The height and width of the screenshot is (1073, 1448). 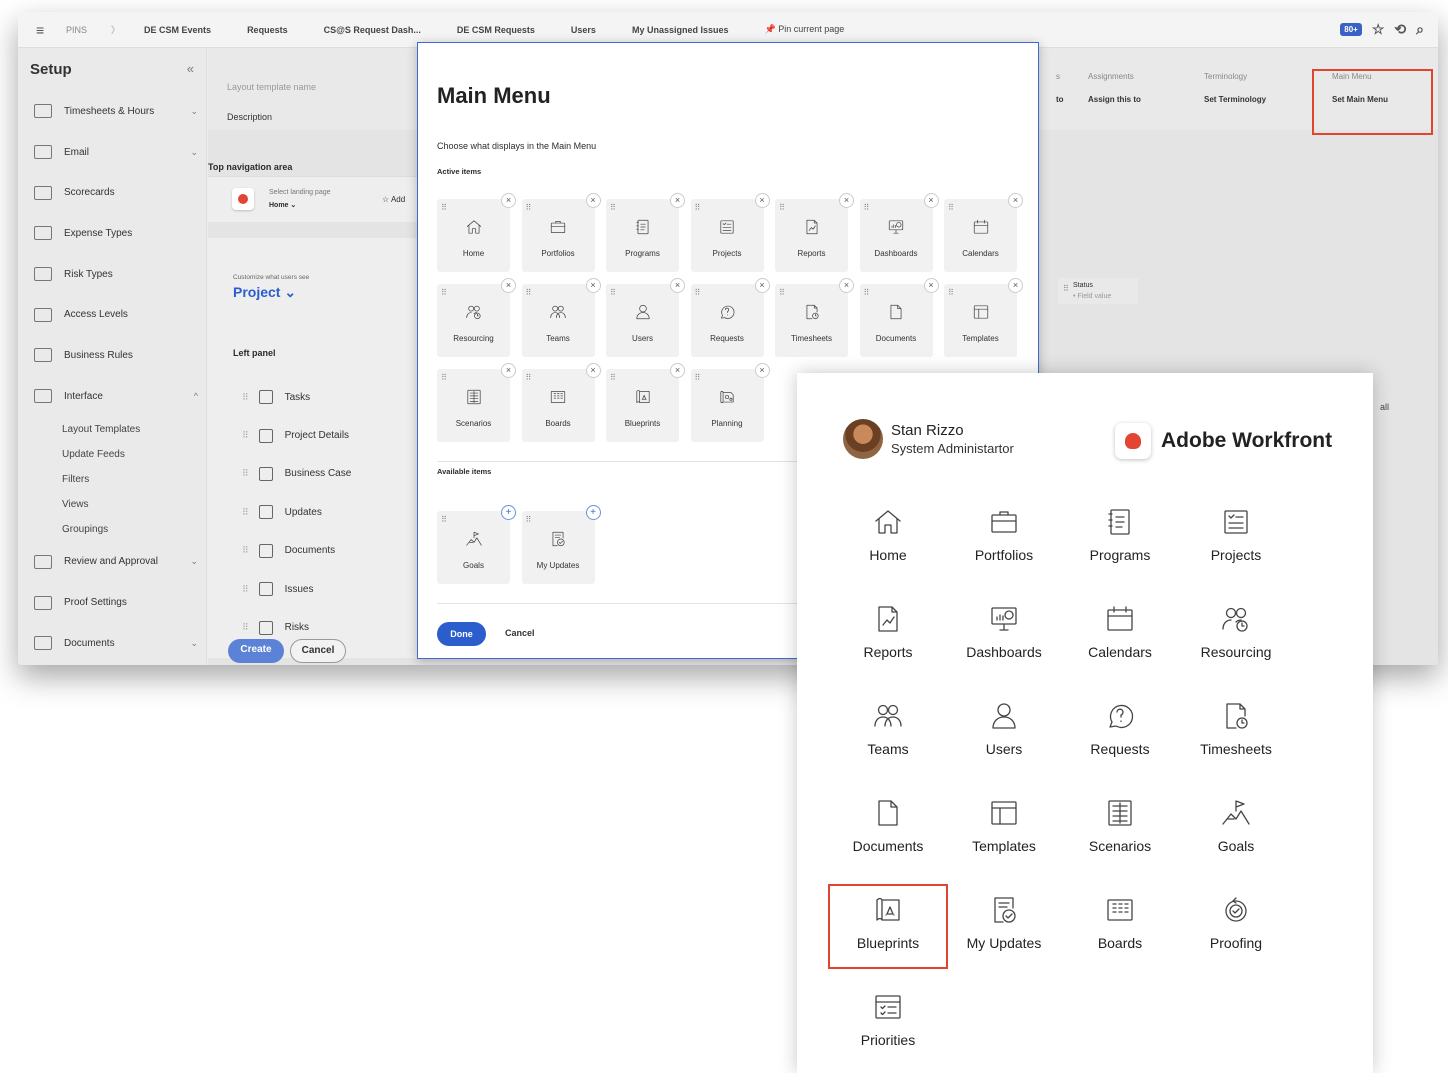 I want to click on sidebar-item-review-and-approval: Review and Approval ⌄, so click(x=112, y=562).